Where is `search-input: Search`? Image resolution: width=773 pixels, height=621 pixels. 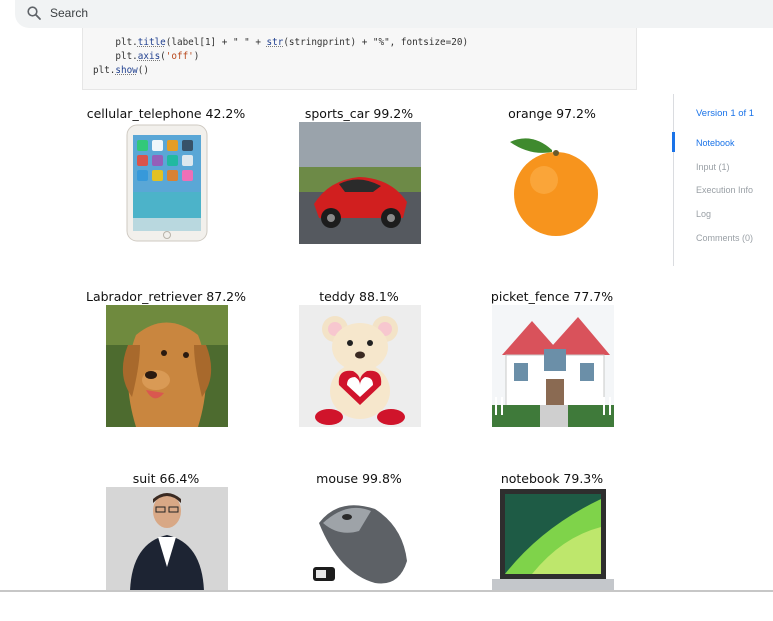
search-input: Search is located at coordinates (69, 13).